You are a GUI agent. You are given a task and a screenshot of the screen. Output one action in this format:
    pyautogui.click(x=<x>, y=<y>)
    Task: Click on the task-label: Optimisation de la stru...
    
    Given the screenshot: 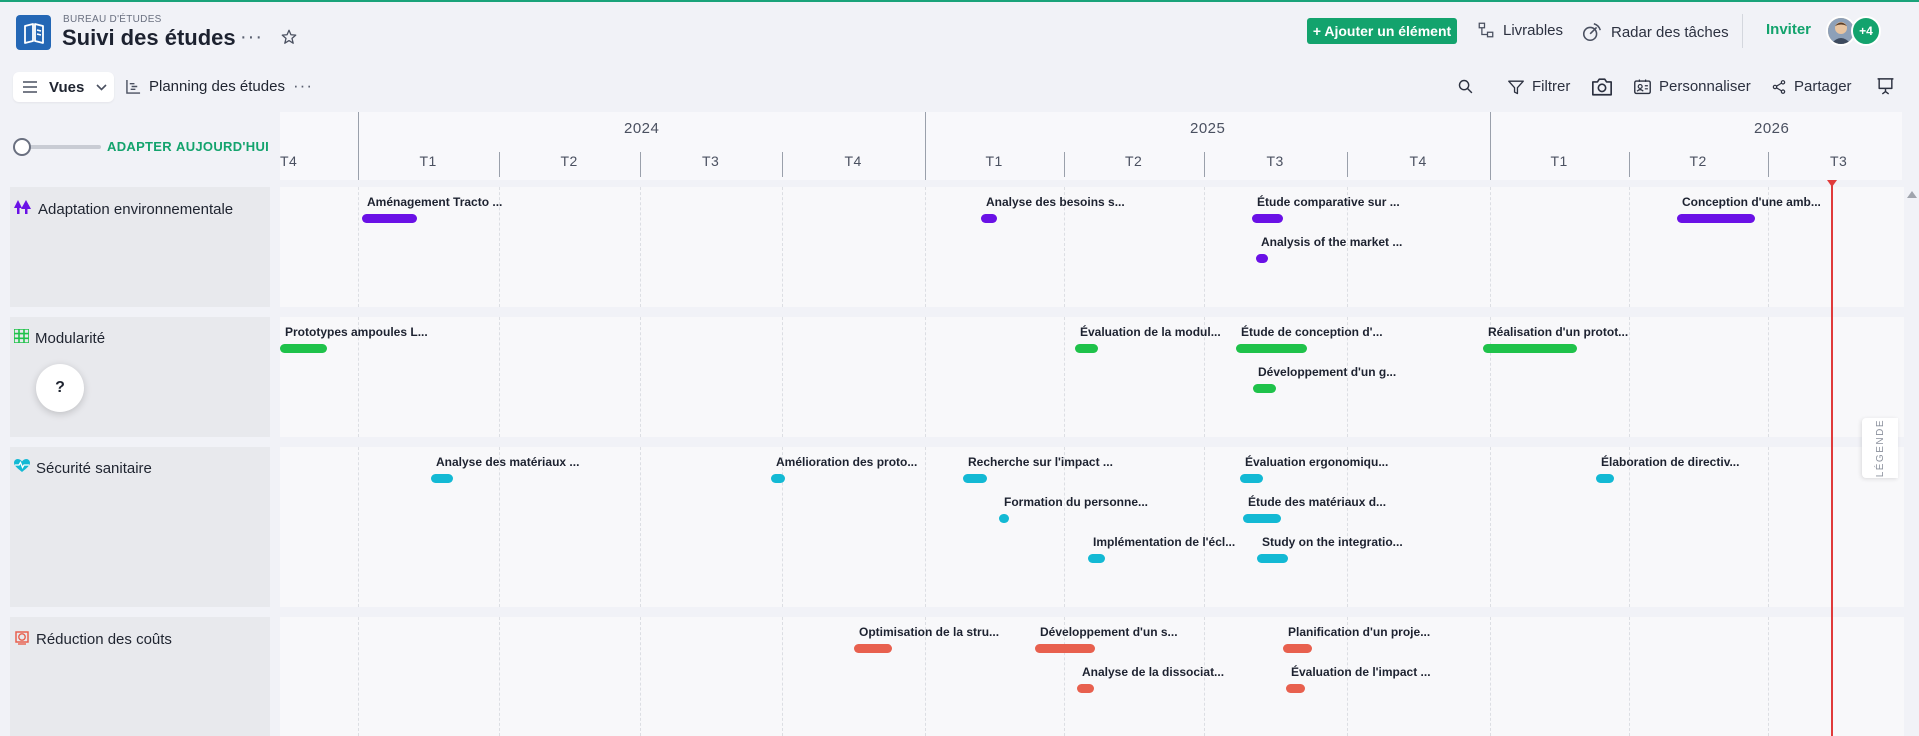 What is the action you would take?
    pyautogui.click(x=929, y=632)
    